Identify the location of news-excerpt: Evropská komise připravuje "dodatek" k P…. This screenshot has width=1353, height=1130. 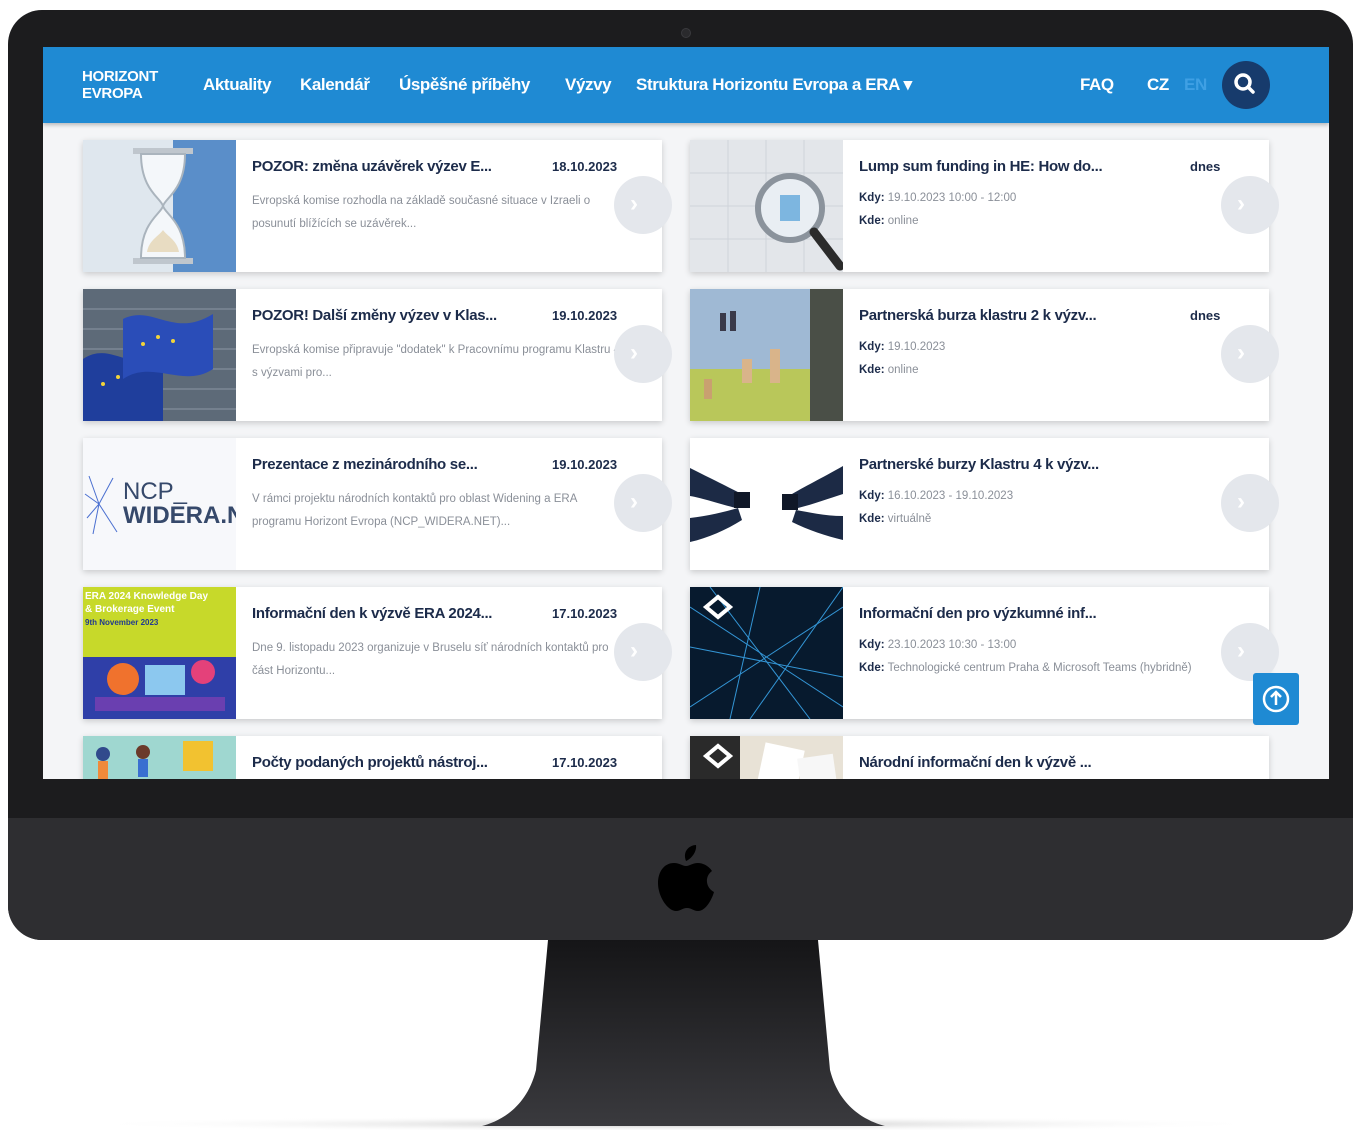
(436, 361).